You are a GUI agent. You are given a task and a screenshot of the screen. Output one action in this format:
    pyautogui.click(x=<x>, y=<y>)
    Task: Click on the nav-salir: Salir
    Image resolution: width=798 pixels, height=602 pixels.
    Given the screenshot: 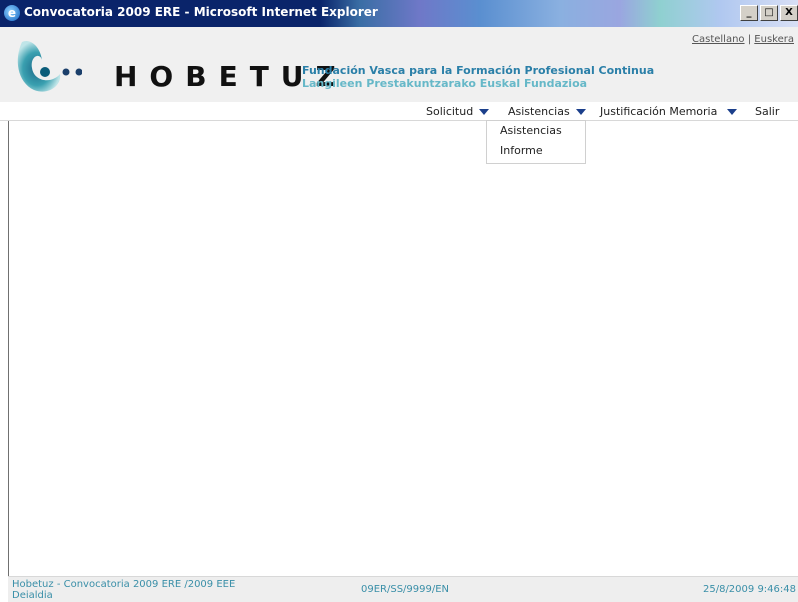 What is the action you would take?
    pyautogui.click(x=767, y=111)
    